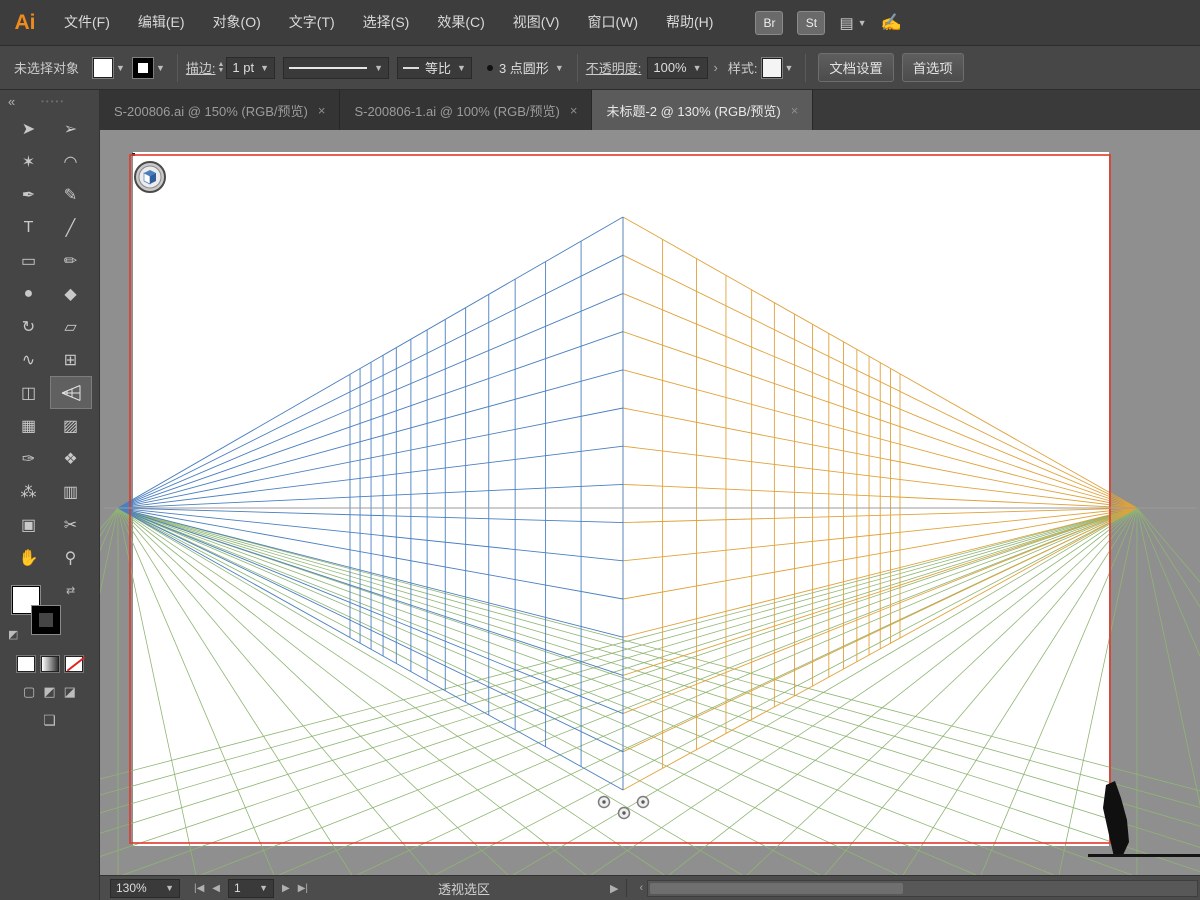 The height and width of the screenshot is (900, 1200). I want to click on bridge-button: Br, so click(769, 22).